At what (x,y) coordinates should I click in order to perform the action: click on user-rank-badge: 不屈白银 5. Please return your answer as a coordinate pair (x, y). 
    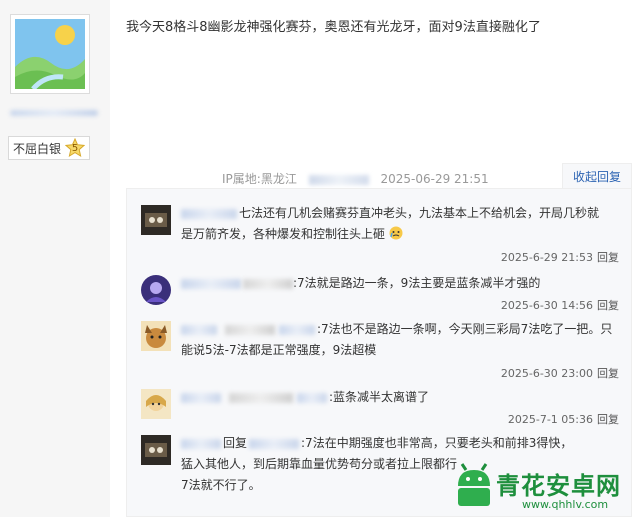
    Looking at the image, I should click on (49, 148).